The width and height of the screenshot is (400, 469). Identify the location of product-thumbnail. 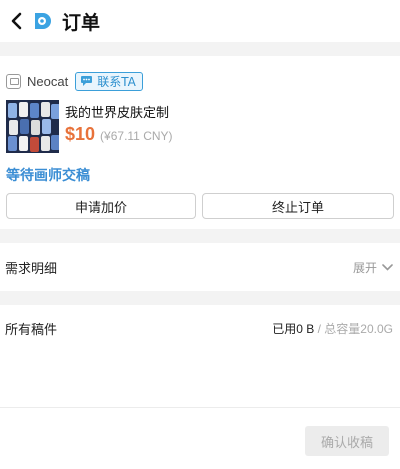
(32, 126).